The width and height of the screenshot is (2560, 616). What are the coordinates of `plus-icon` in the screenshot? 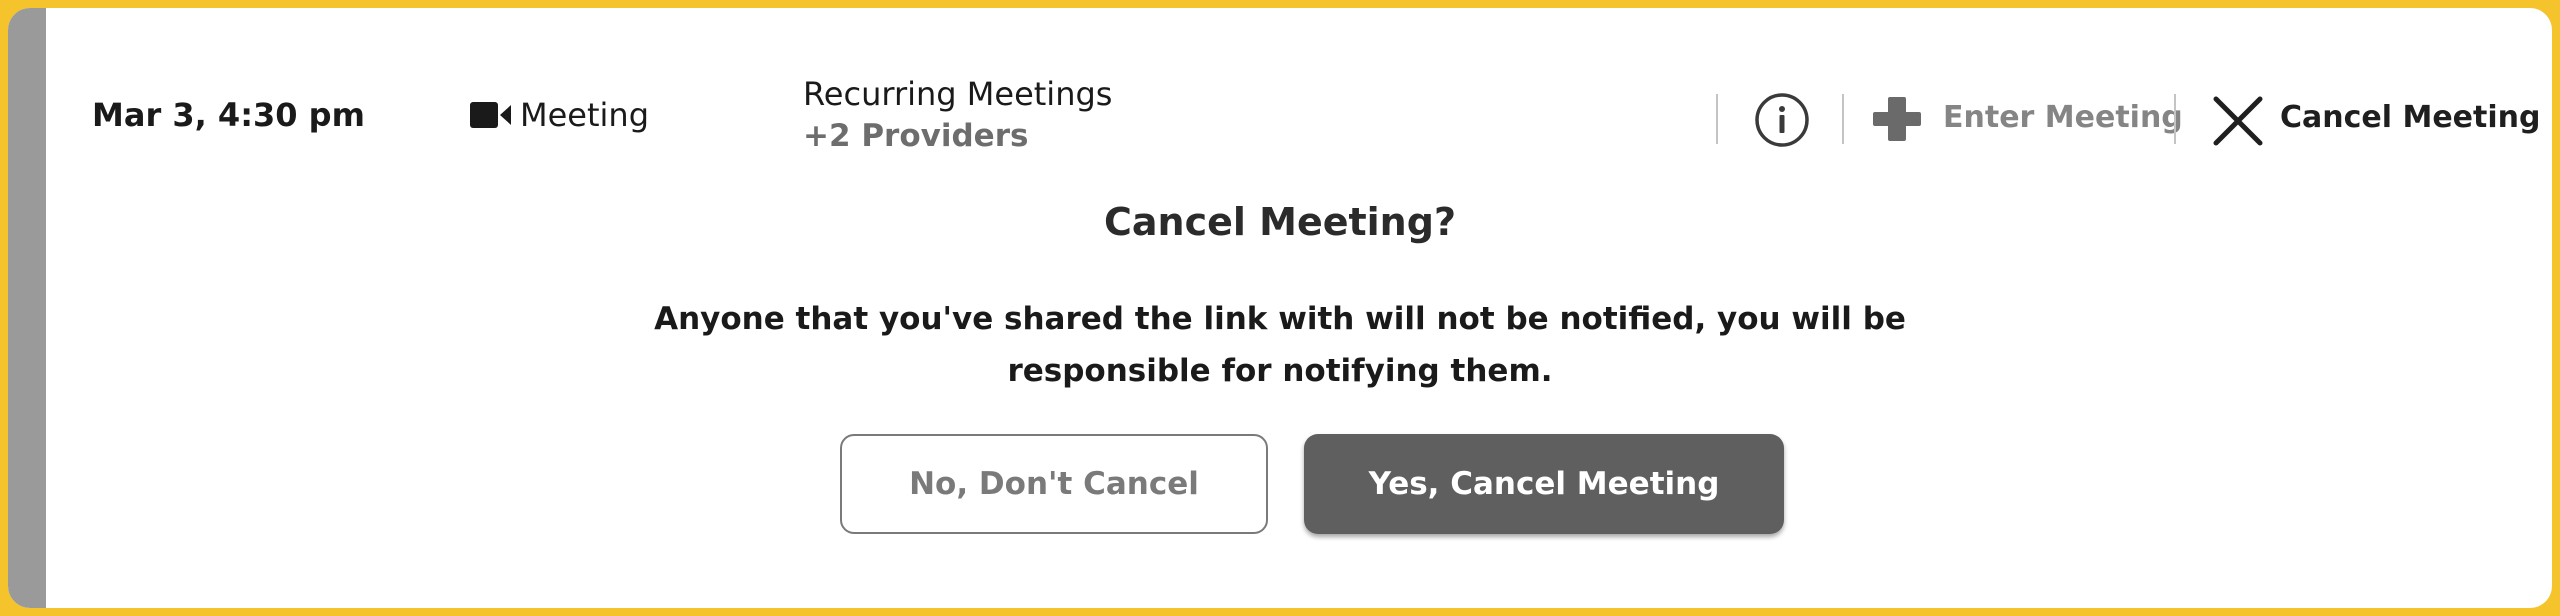 It's located at (1897, 119).